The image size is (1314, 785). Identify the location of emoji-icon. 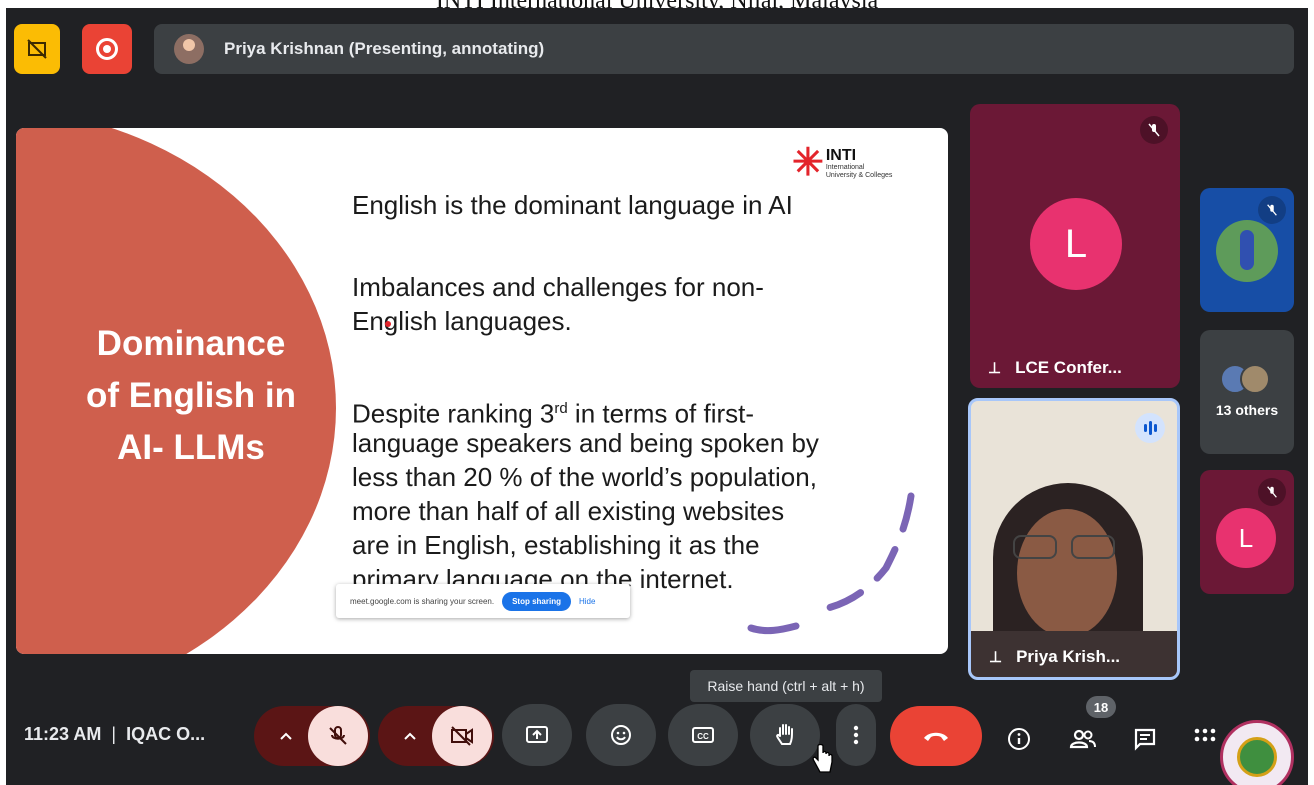
(621, 735).